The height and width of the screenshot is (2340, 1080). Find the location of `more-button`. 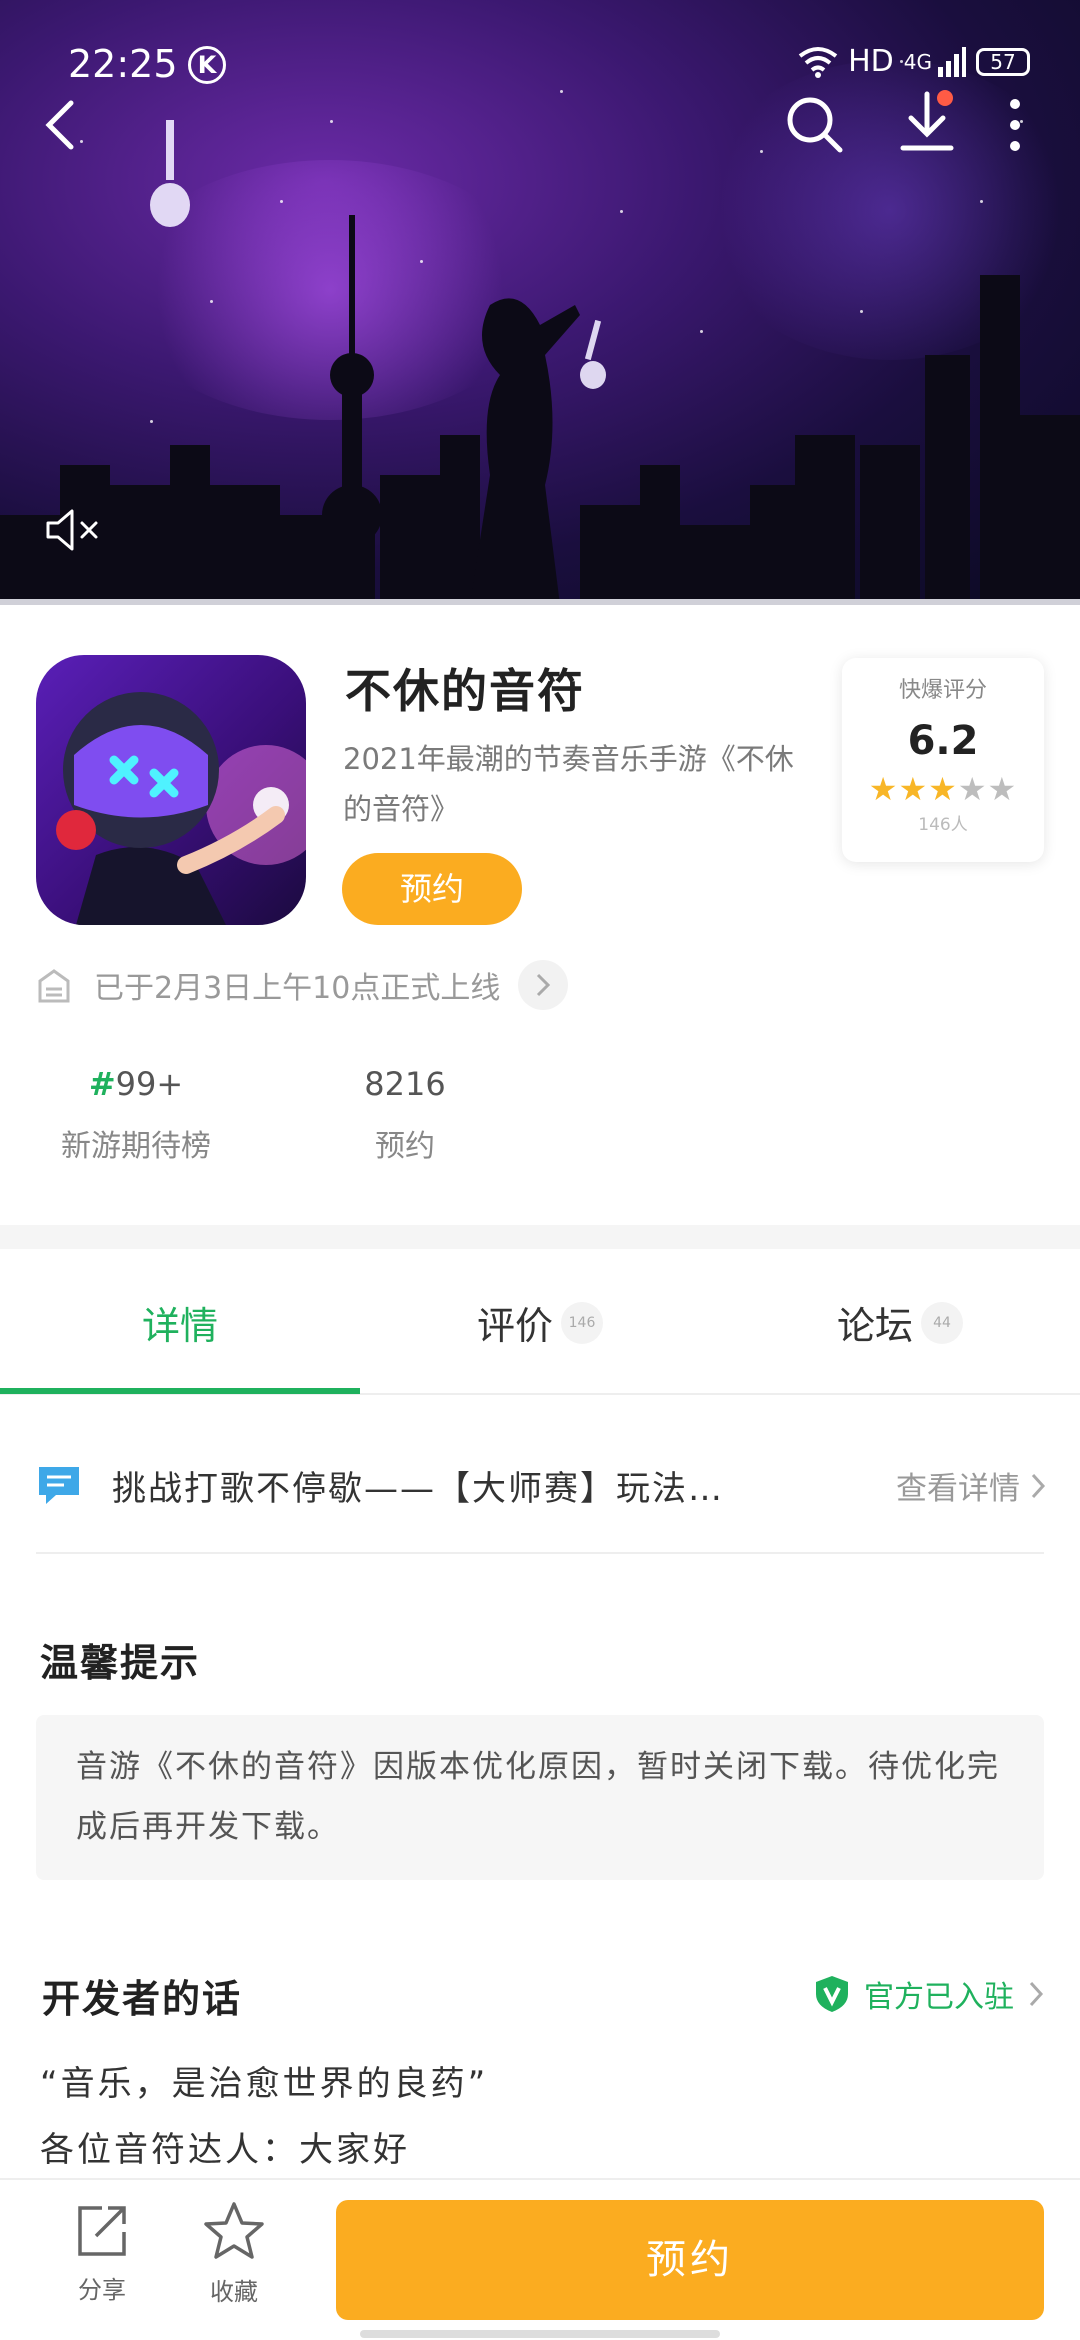

more-button is located at coordinates (1015, 125).